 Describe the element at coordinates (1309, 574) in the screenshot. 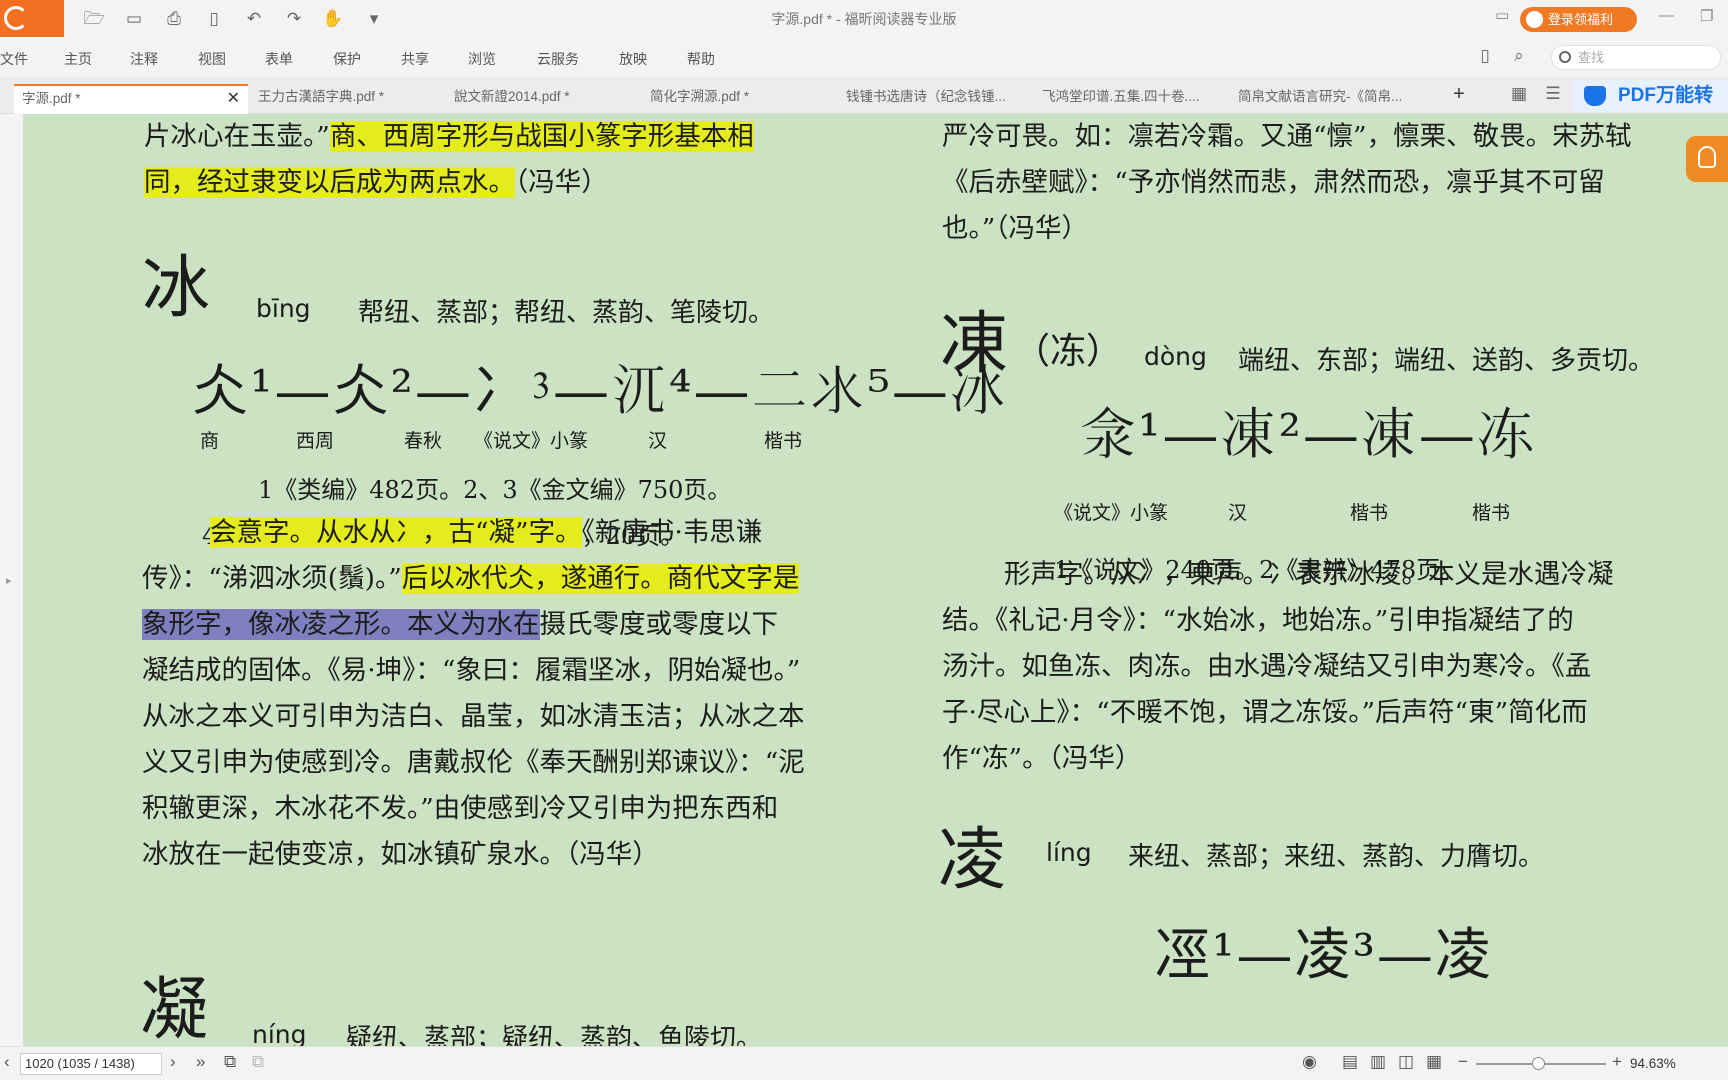

I see `right-line-s1: 形声字。从冫，東声。冫表示冰凌。本义是水遇冷凝` at that location.